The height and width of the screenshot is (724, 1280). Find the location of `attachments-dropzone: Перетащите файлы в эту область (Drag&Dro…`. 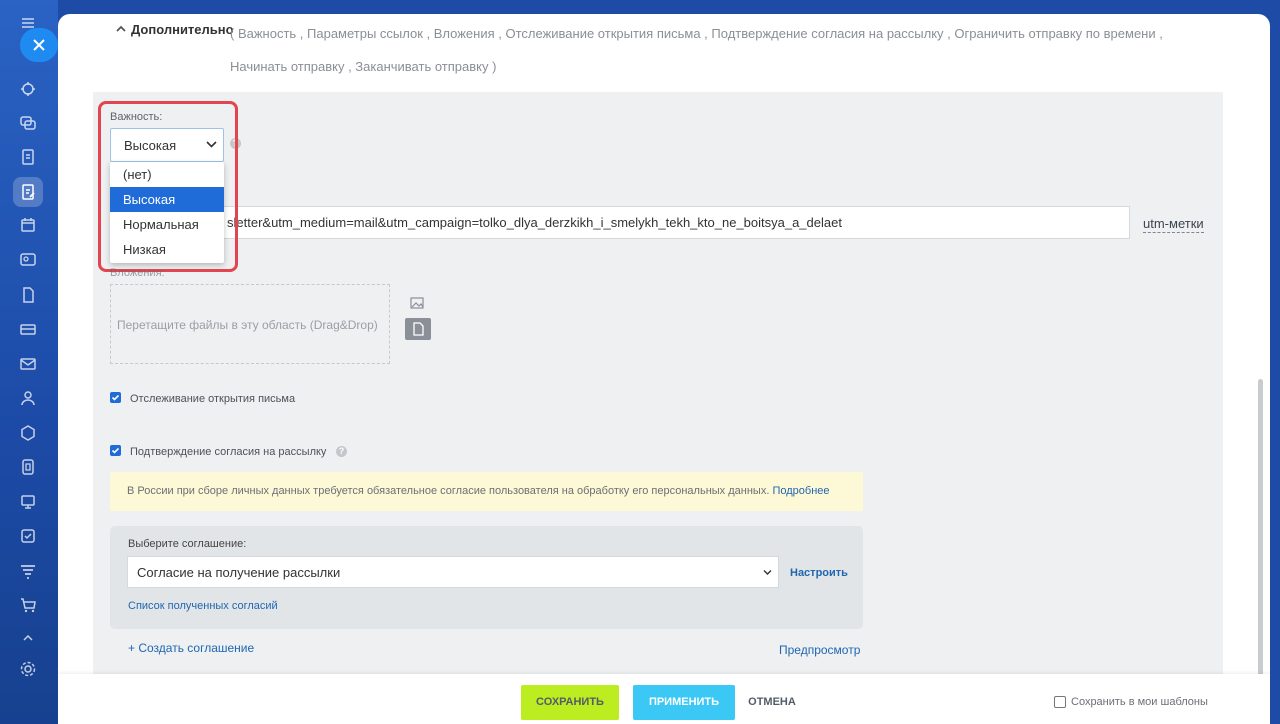

attachments-dropzone: Перетащите файлы в эту область (Drag&Dro… is located at coordinates (250, 324).